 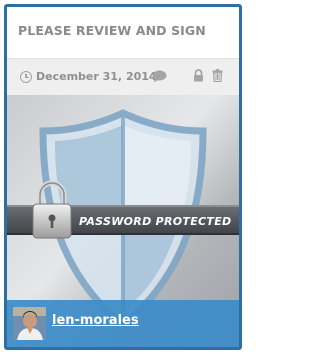 What do you see at coordinates (26, 77) in the screenshot?
I see `clock-icon` at bounding box center [26, 77].